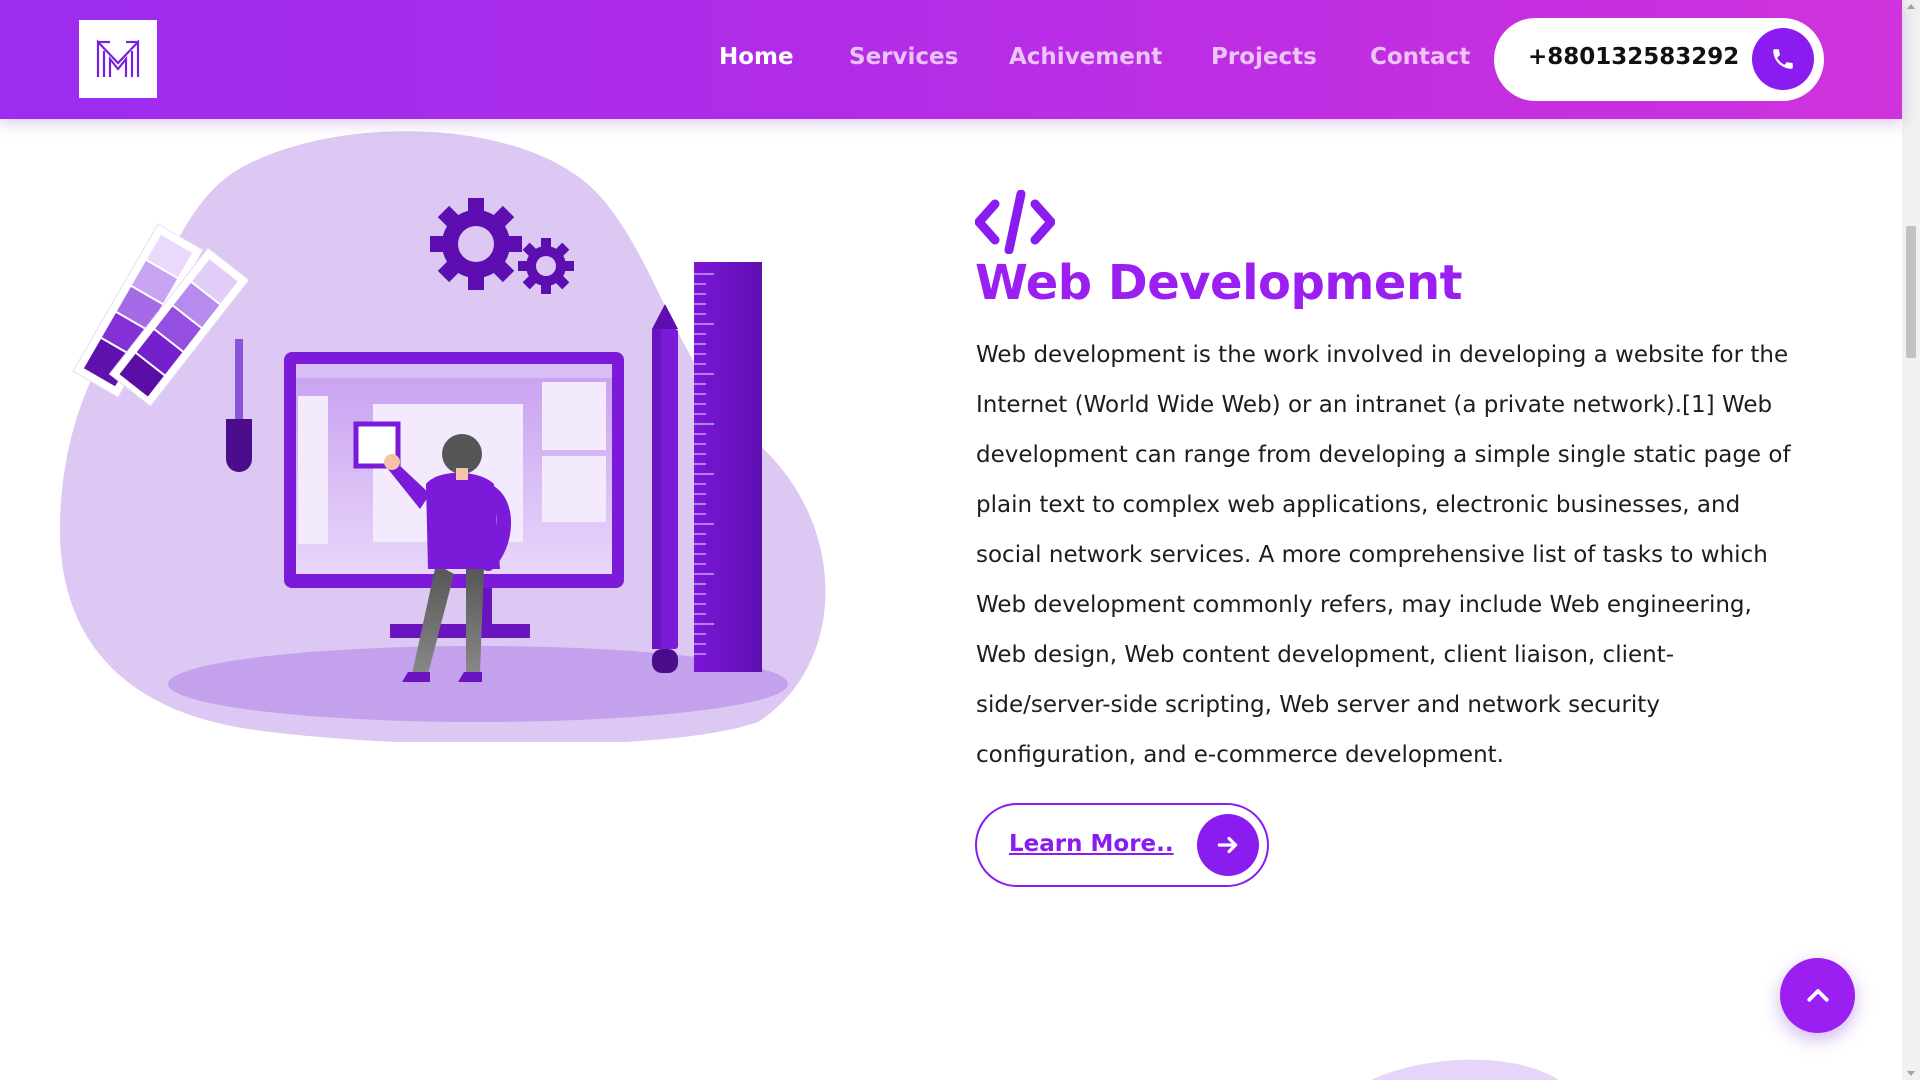 The width and height of the screenshot is (1920, 1080). What do you see at coordinates (1085, 57) in the screenshot?
I see `nav-achivement: Achivement` at bounding box center [1085, 57].